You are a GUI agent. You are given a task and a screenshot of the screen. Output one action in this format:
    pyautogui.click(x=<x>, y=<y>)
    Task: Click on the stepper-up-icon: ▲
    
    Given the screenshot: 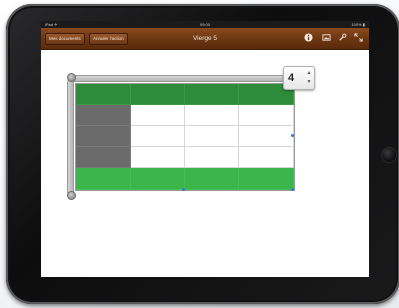 What is the action you would take?
    pyautogui.click(x=309, y=73)
    